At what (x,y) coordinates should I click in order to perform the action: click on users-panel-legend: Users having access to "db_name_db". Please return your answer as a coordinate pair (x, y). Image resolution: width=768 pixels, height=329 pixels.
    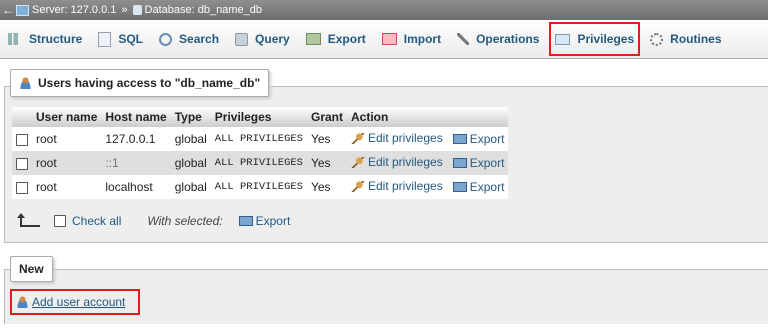
    Looking at the image, I should click on (140, 83).